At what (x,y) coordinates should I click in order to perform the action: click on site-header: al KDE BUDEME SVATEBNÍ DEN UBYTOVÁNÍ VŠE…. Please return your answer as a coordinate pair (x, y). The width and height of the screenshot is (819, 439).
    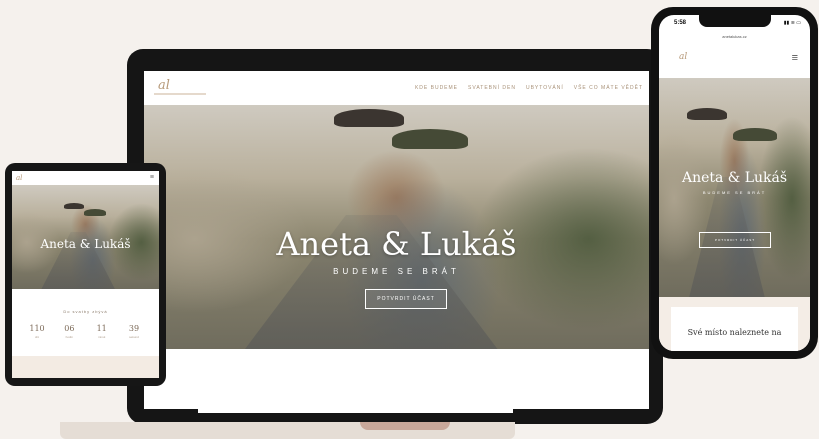
    Looking at the image, I should click on (396, 88).